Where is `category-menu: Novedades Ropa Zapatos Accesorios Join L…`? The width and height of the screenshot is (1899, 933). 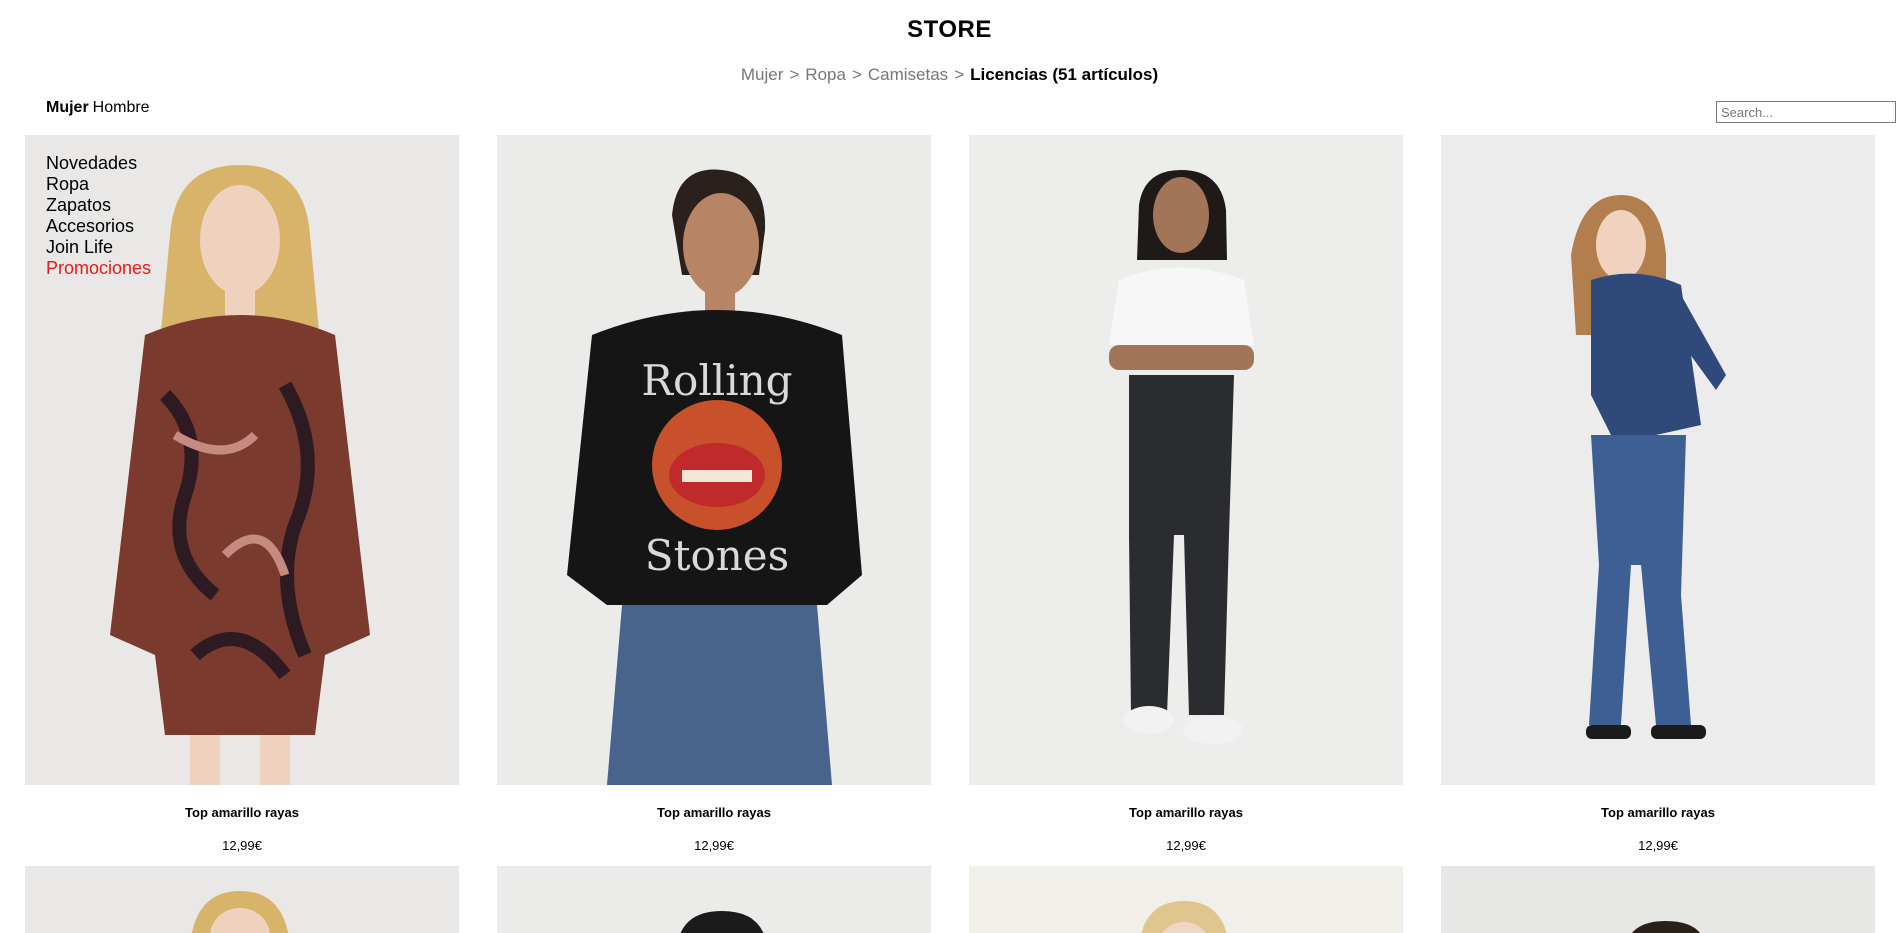
category-menu: Novedades Ropa Zapatos Accesorios Join L… is located at coordinates (98, 216).